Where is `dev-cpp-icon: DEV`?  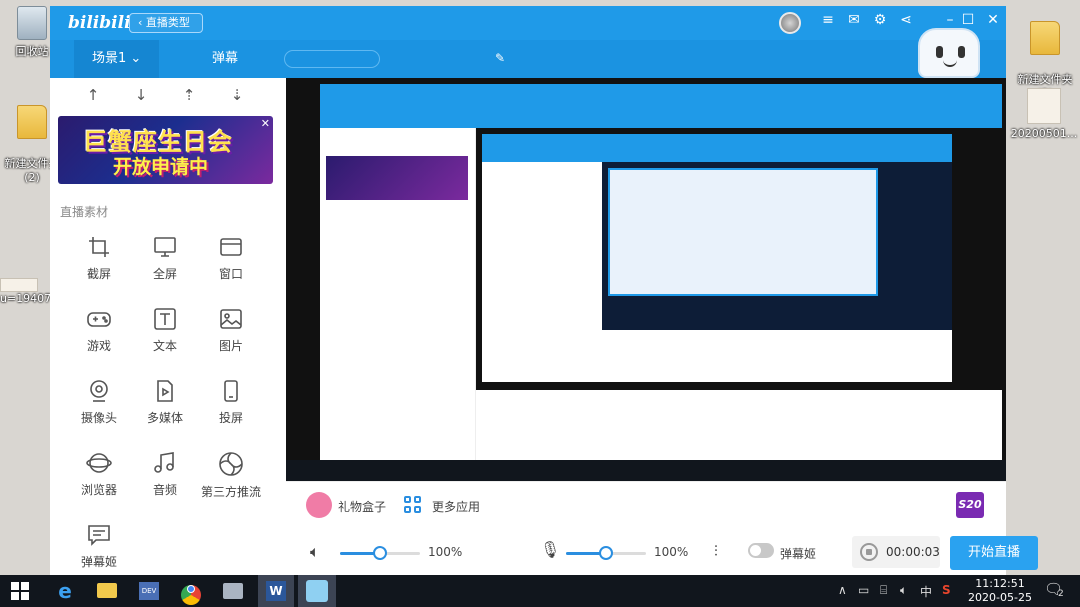
dev-cpp-icon: DEV is located at coordinates (149, 591).